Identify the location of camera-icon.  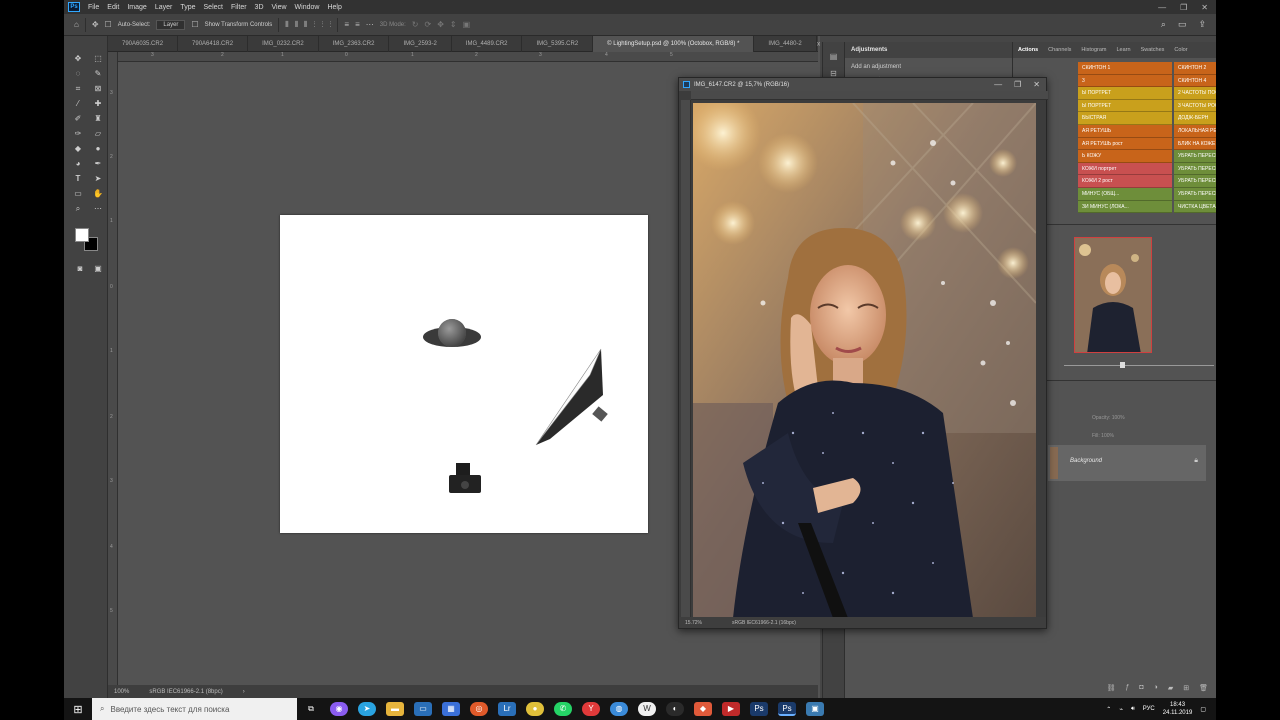
(465, 478).